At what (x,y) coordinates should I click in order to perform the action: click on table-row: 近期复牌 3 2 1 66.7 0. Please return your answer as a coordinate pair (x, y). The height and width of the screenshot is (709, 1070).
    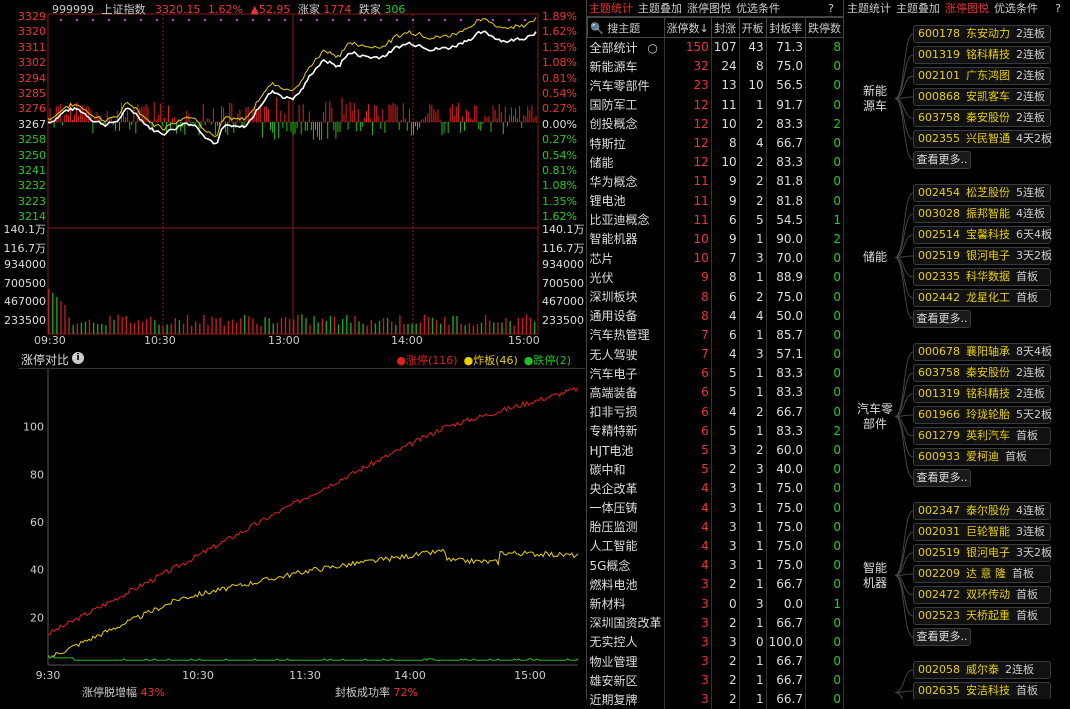
    Looking at the image, I should click on (715, 699).